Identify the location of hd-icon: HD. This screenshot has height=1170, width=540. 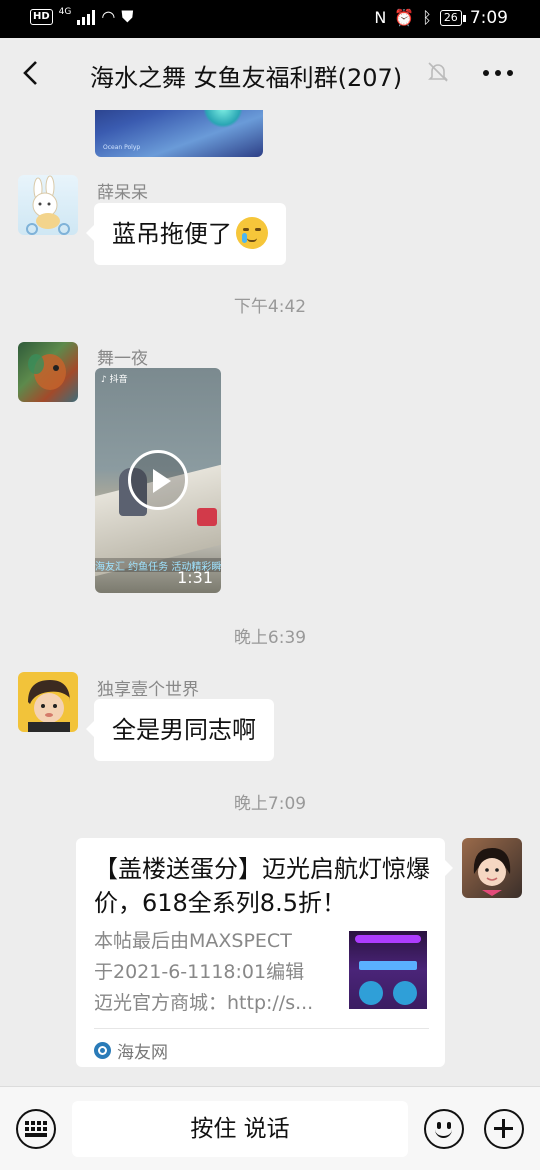
(41, 17).